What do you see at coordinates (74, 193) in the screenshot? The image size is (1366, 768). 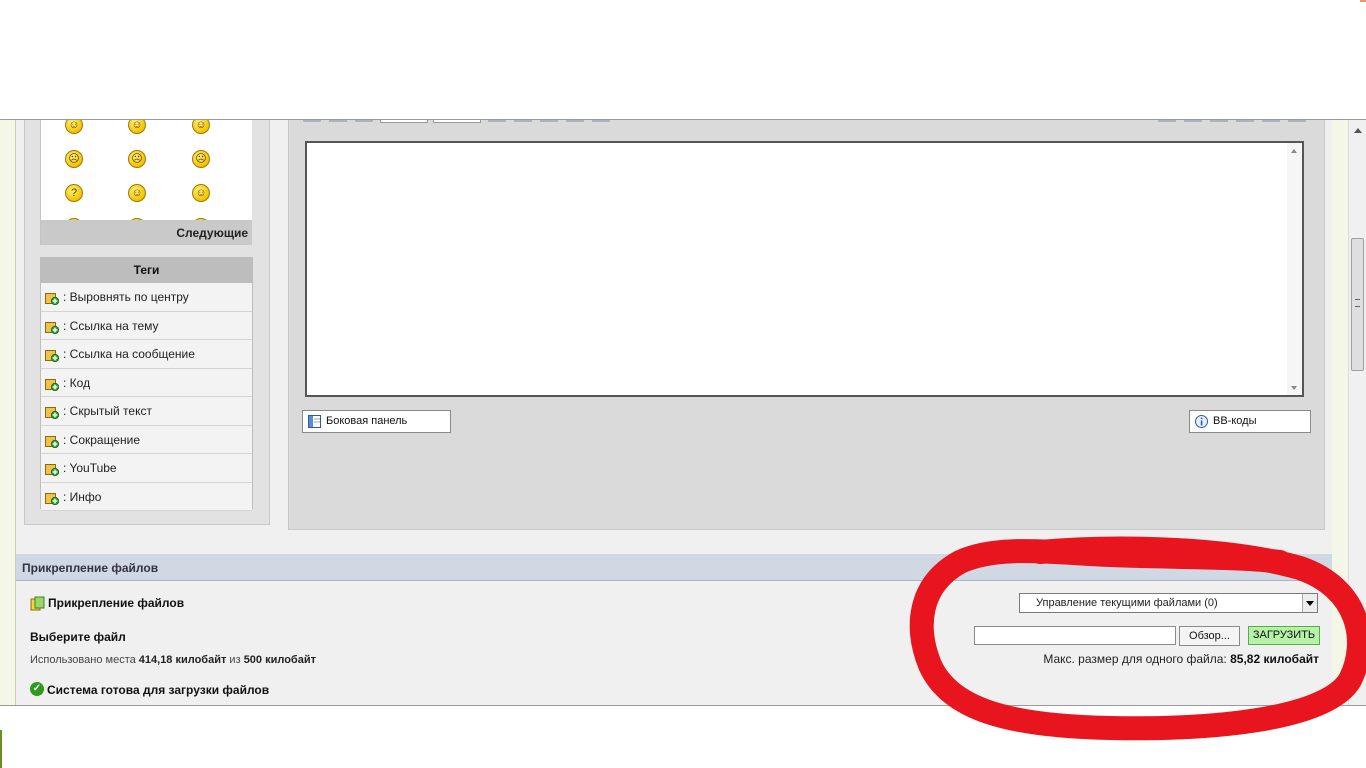 I see `smiley-icon: ?` at bounding box center [74, 193].